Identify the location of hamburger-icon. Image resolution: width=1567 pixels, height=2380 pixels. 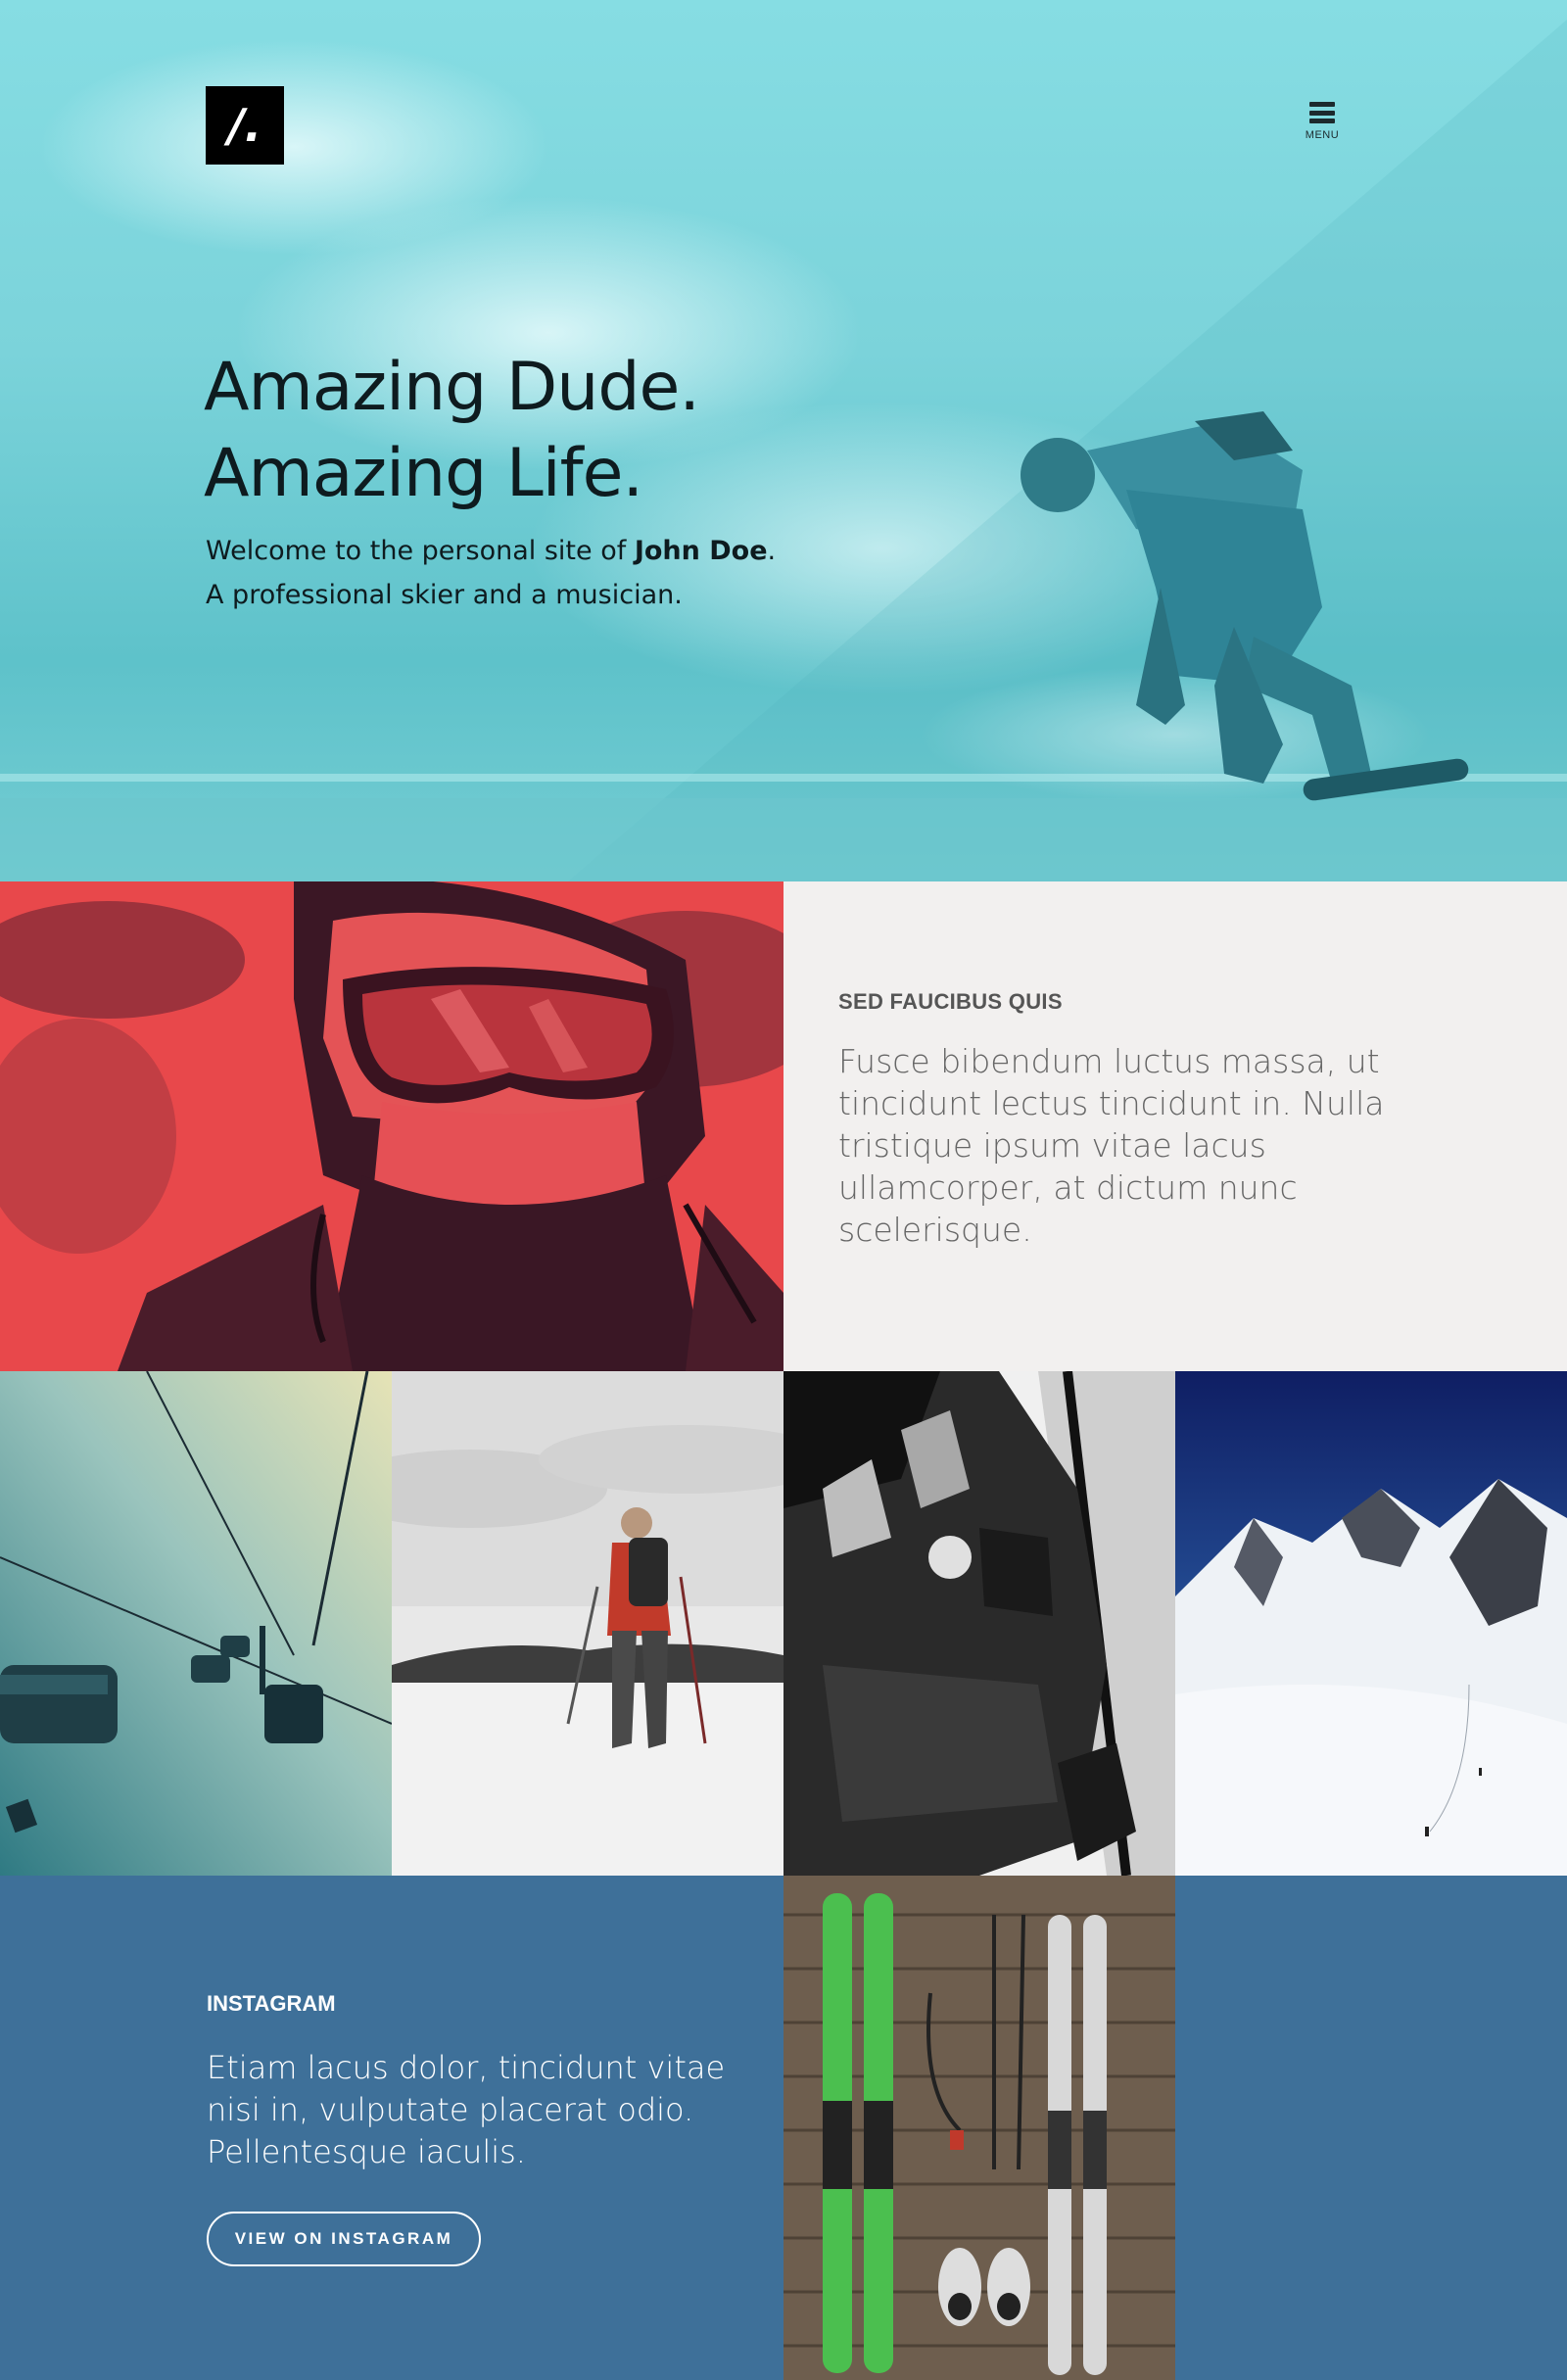
(1322, 112).